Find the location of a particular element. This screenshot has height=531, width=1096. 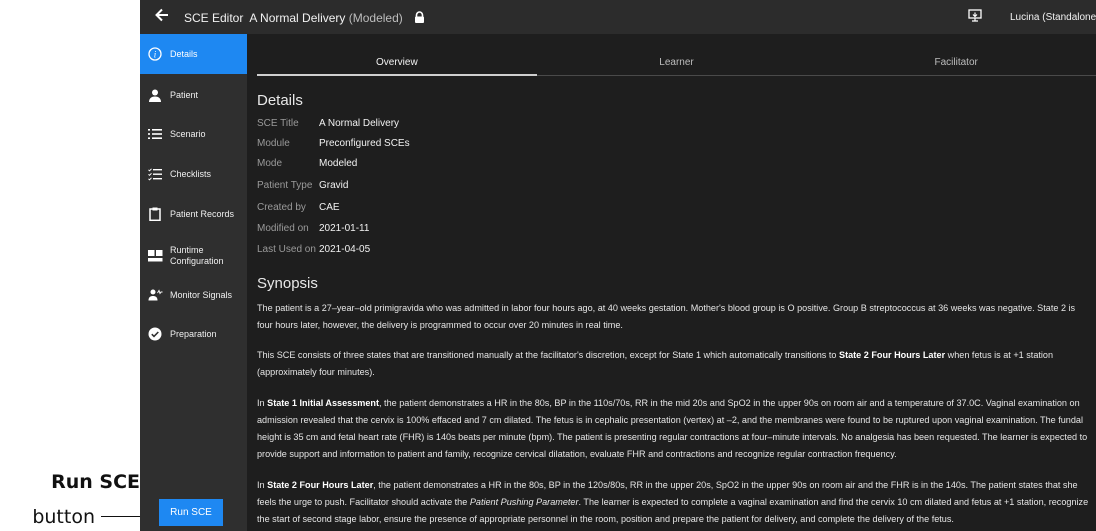

top-bar-right: Lucina (Standalone is located at coordinates (1032, 17).